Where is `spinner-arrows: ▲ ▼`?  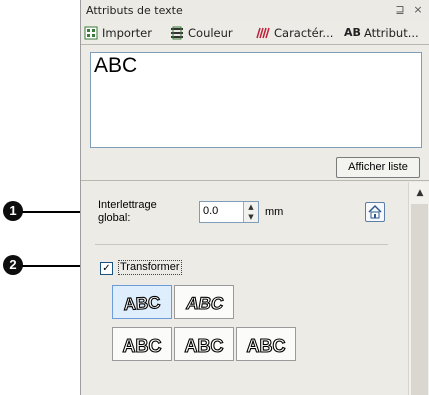 spinner-arrows: ▲ ▼ is located at coordinates (250, 212).